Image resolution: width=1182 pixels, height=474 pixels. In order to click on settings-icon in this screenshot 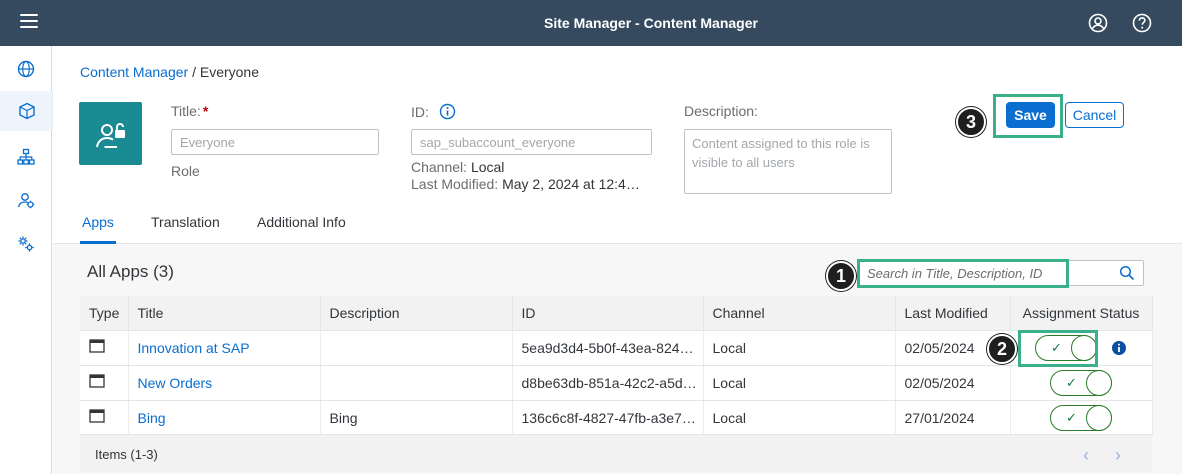, I will do `click(26, 244)`.